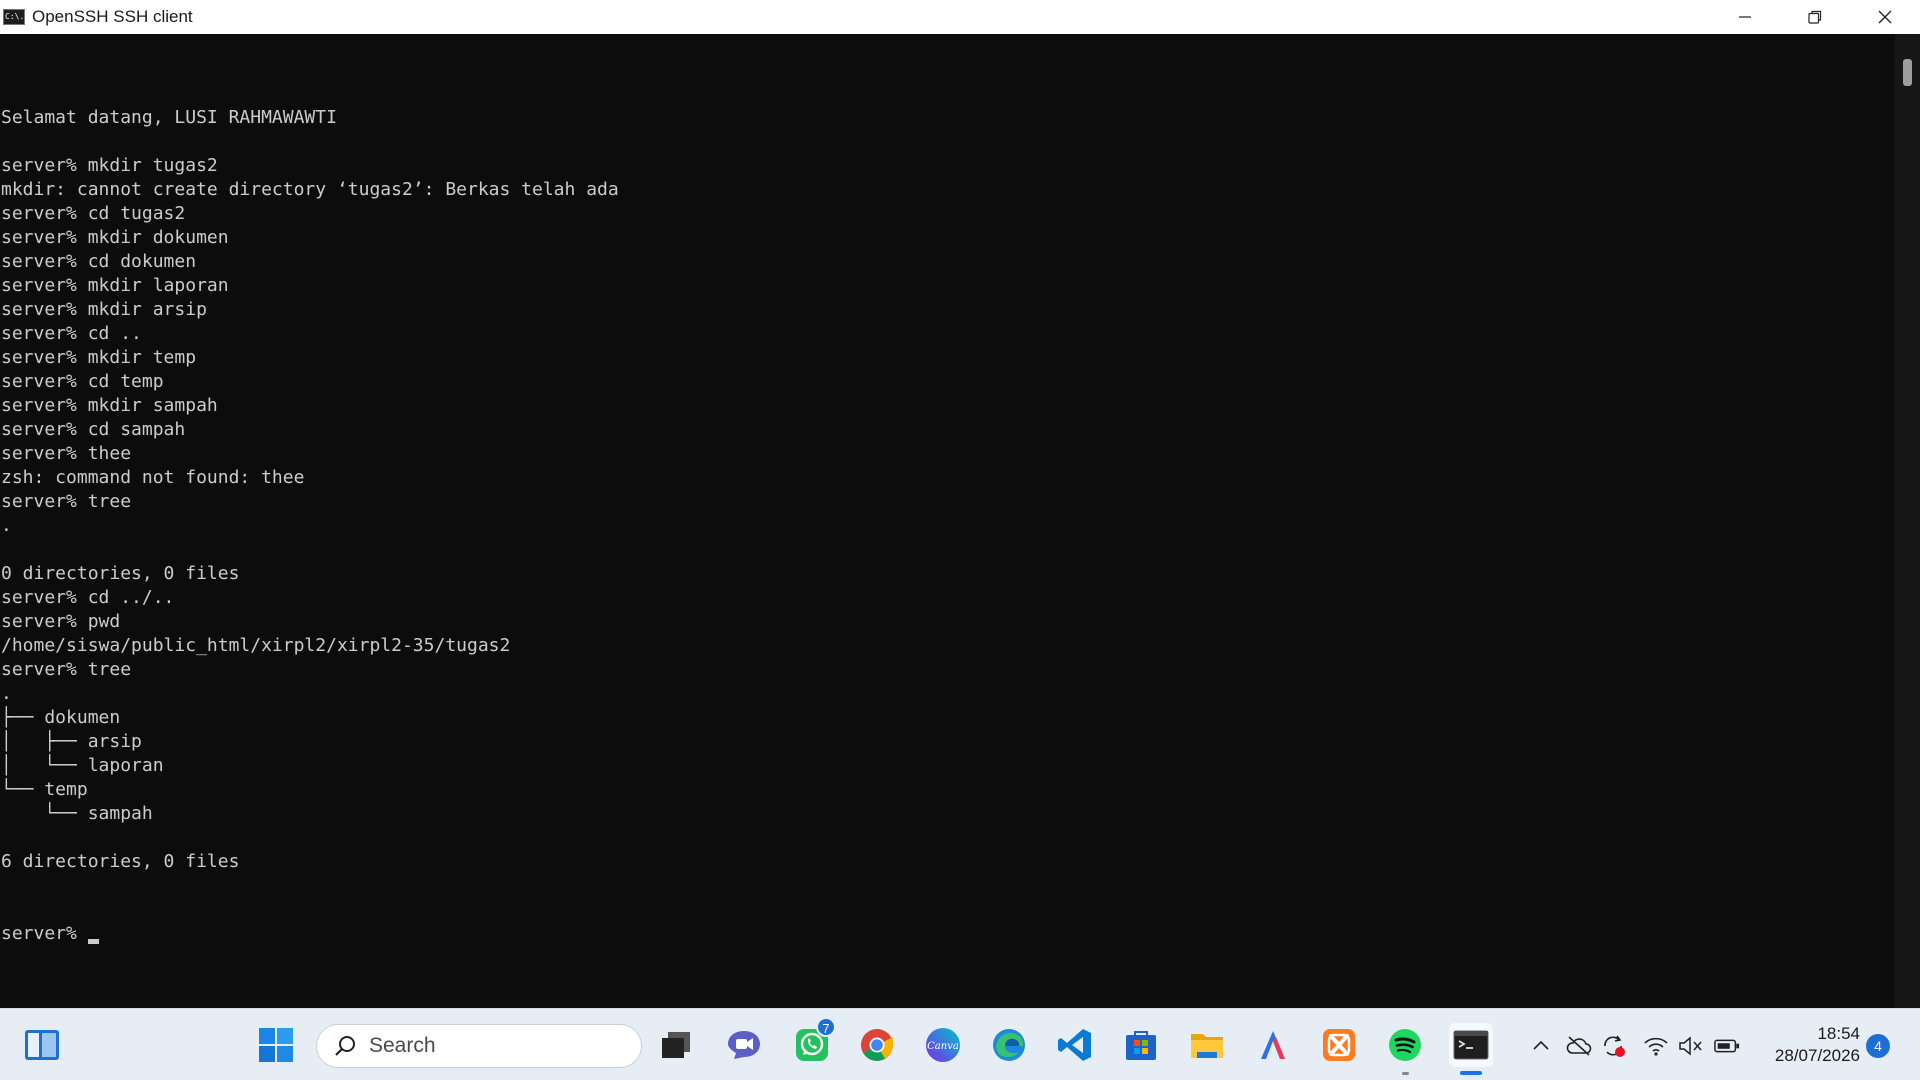 This screenshot has width=1920, height=1080. What do you see at coordinates (44, 789) in the screenshot?
I see `terminal-line: └── temp` at bounding box center [44, 789].